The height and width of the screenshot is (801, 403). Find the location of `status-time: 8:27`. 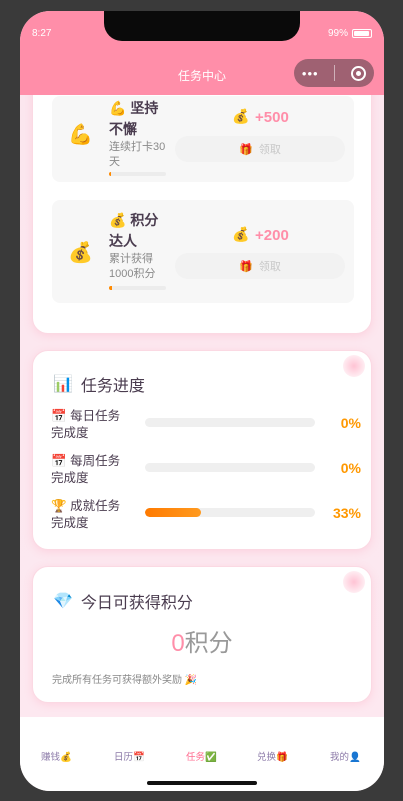

status-time: 8:27 is located at coordinates (42, 33).